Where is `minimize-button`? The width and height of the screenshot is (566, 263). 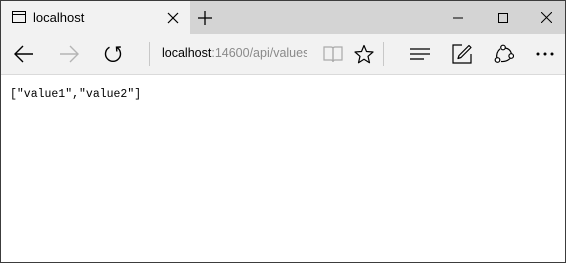
minimize-button is located at coordinates (458, 17).